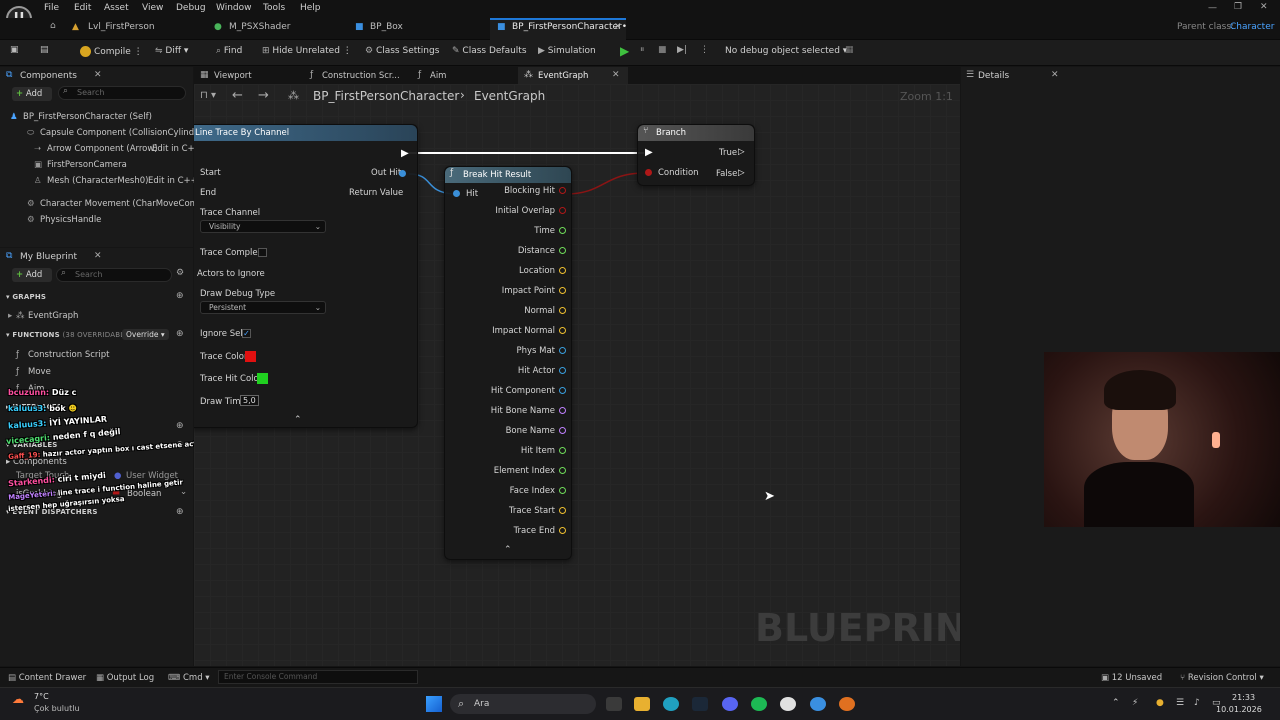 Image resolution: width=1280 pixels, height=720 pixels. What do you see at coordinates (123, 204) in the screenshot?
I see `component-movement: Character Movement (CharMoveComp)` at bounding box center [123, 204].